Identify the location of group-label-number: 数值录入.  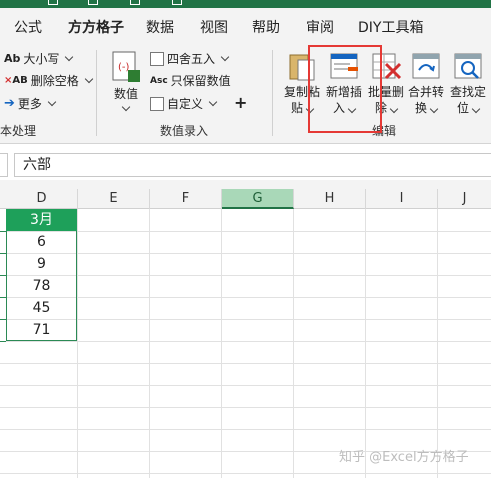
(184, 131).